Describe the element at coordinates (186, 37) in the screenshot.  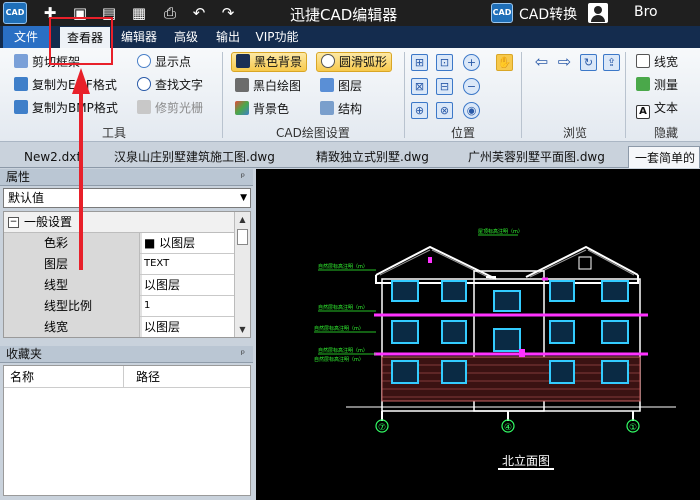
I see `tab-advanced: 高级` at that location.